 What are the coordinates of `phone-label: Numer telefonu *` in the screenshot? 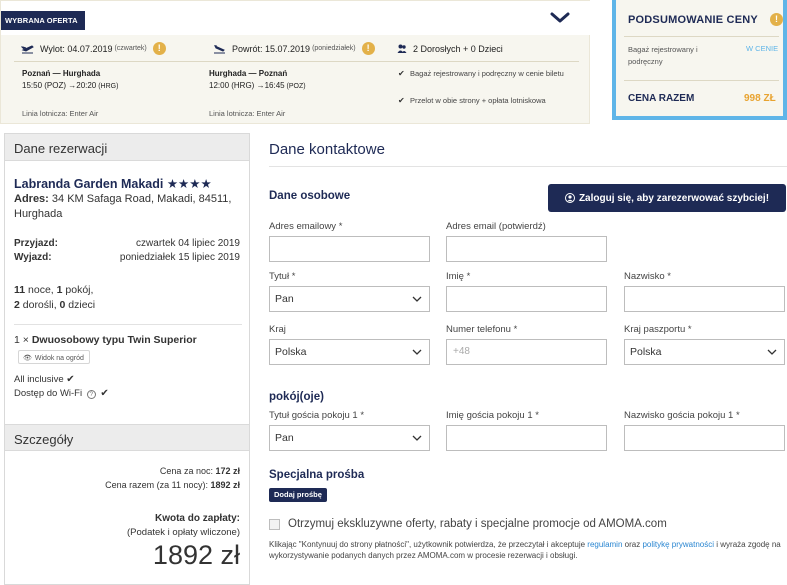 It's located at (482, 329).